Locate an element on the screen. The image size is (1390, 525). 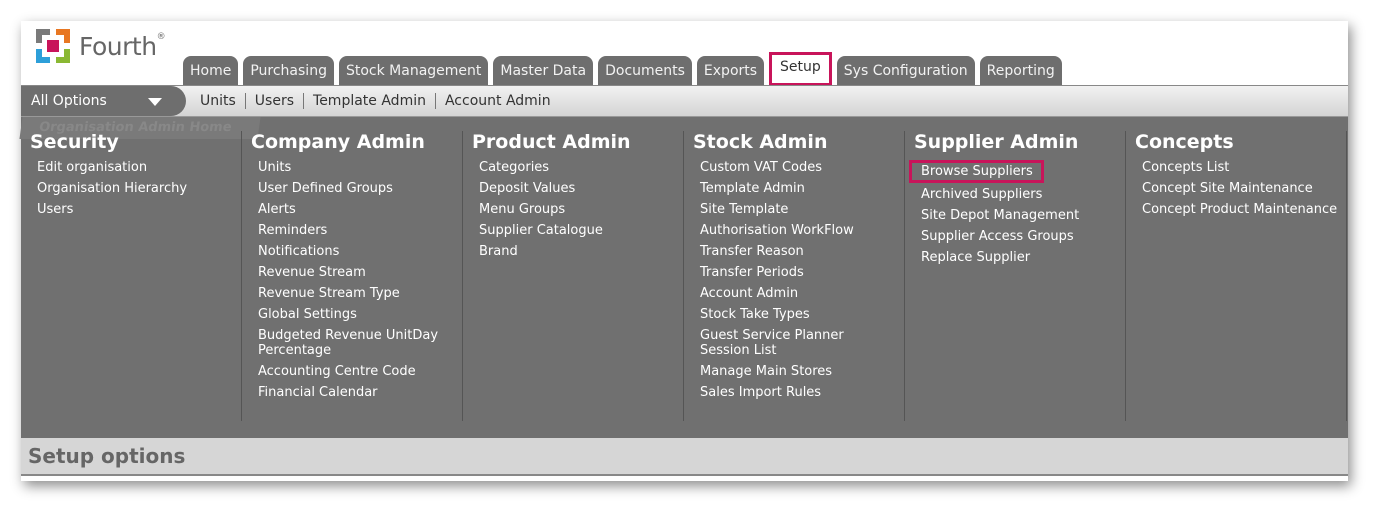
column-title: Company Admin is located at coordinates (338, 142).